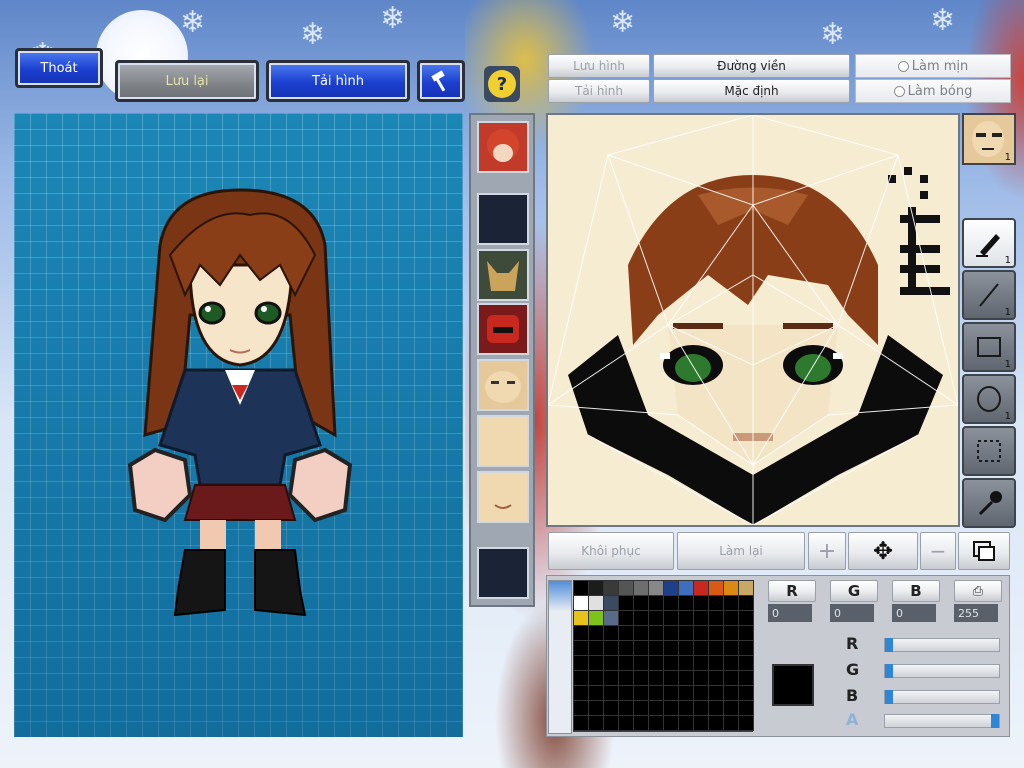 The width and height of the screenshot is (1024, 768). I want to click on part-thumb-empty, so click(503, 219).